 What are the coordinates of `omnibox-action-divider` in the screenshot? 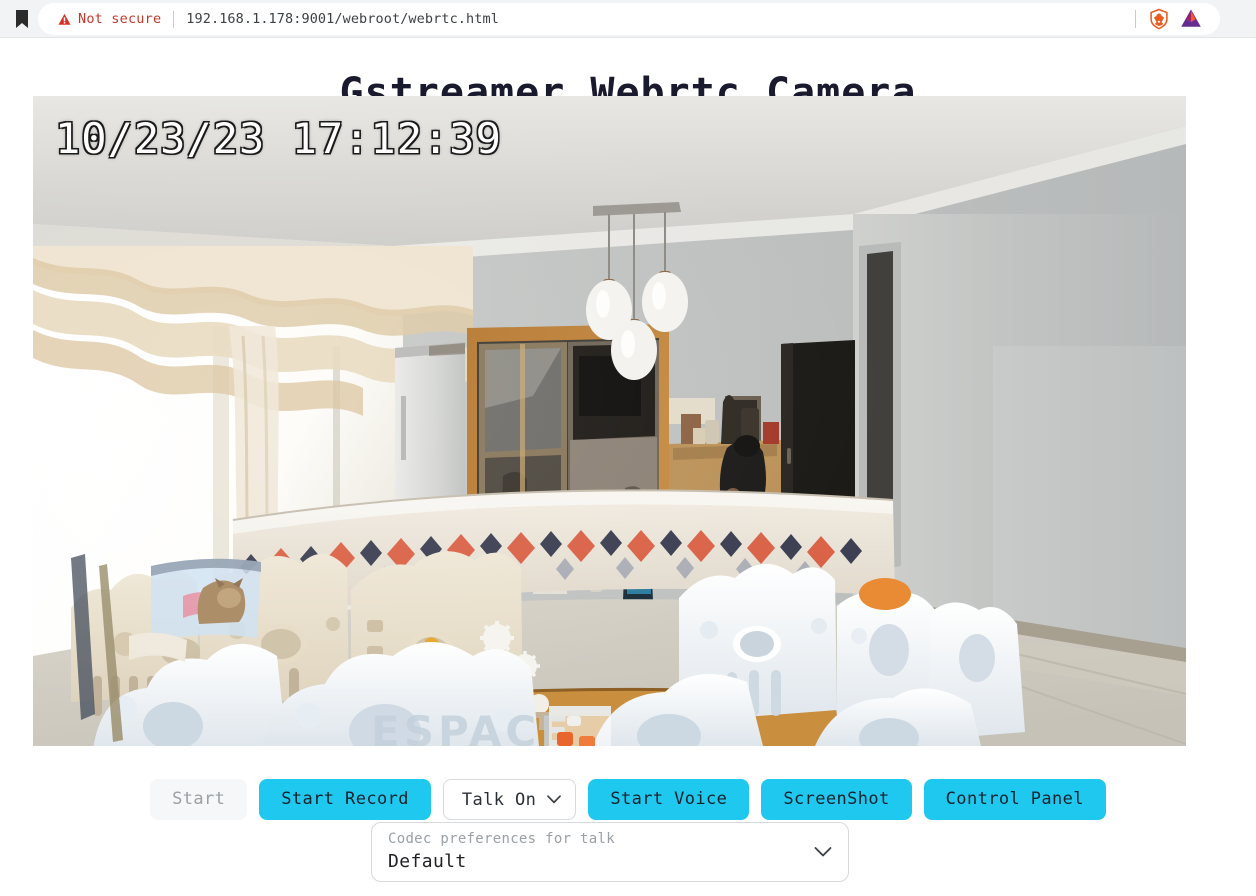 It's located at (1135, 19).